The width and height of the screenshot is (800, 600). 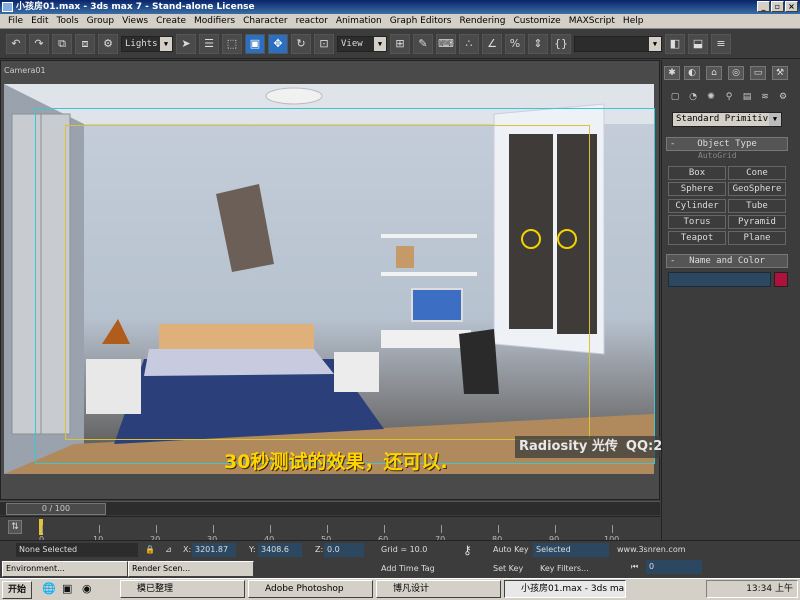 What do you see at coordinates (781, 279) in the screenshot?
I see `object-color-swatch` at bounding box center [781, 279].